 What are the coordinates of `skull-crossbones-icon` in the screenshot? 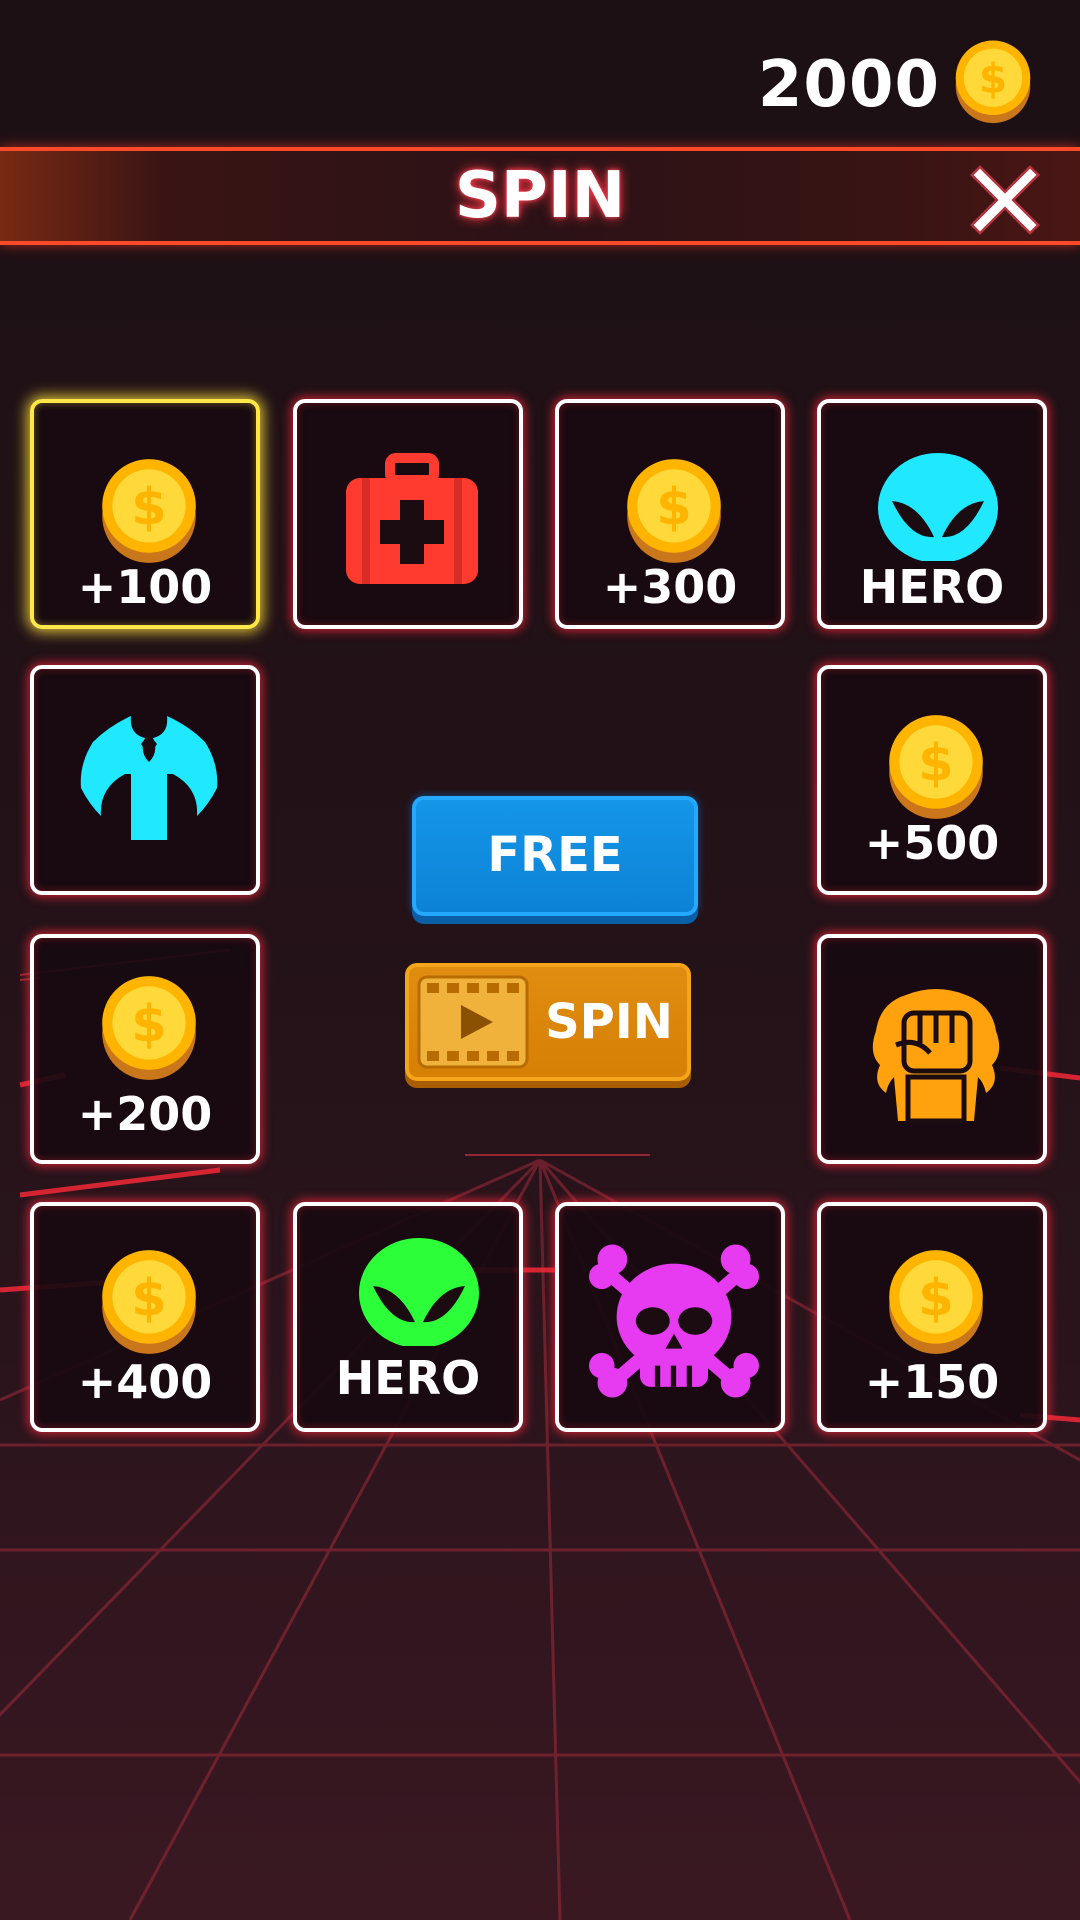 It's located at (674, 1321).